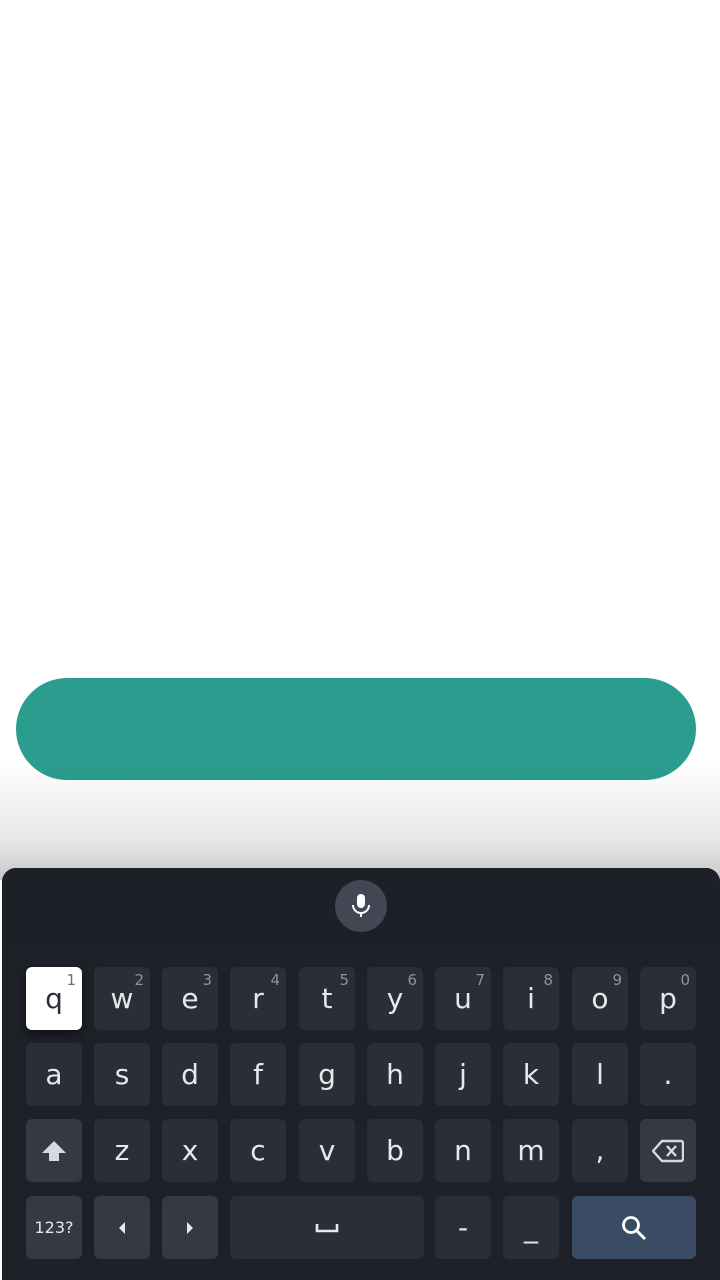 This screenshot has height=1280, width=720. I want to click on key-label: d, so click(190, 1074).